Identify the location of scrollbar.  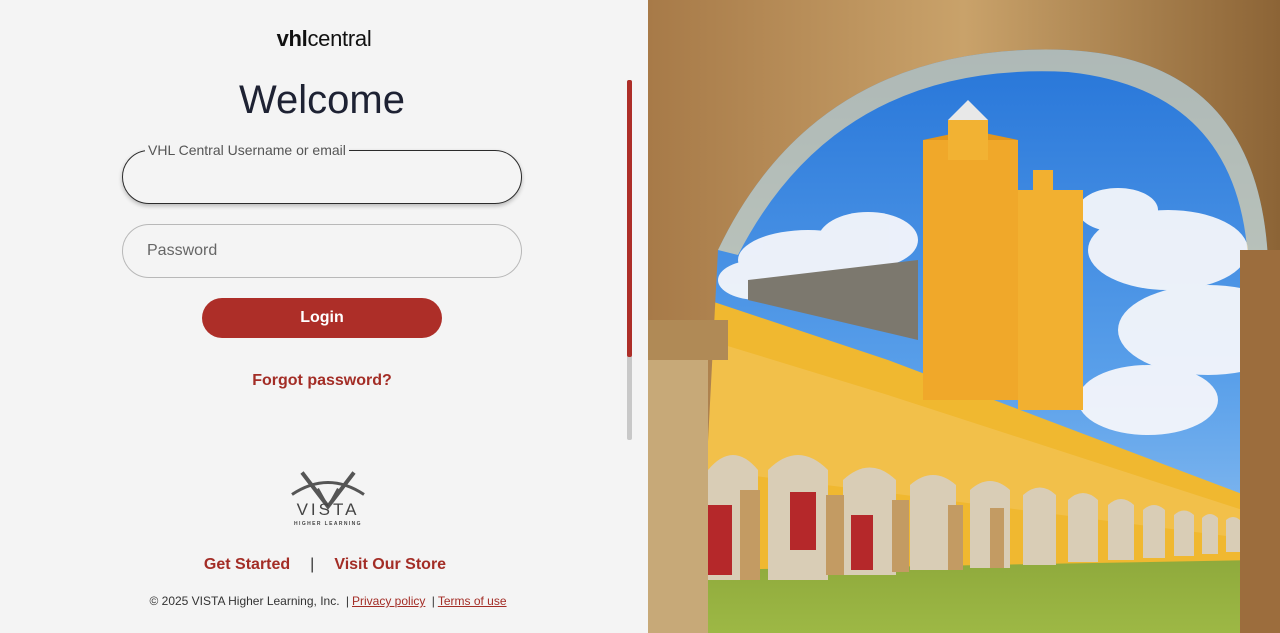
(629, 260).